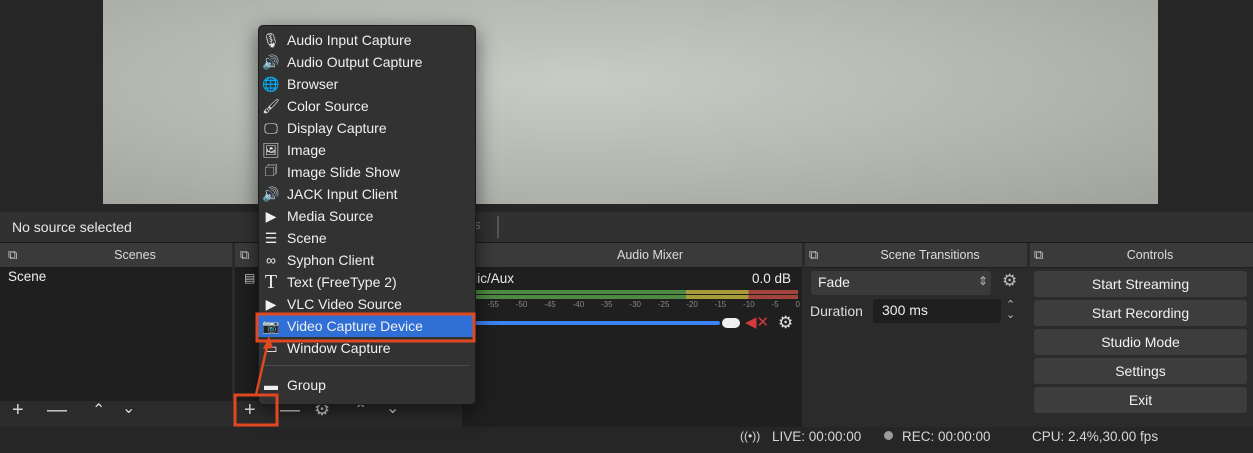 This screenshot has width=1253, height=453. Describe the element at coordinates (365, 327) in the screenshot. I see `highlight-box-video-capture` at that location.